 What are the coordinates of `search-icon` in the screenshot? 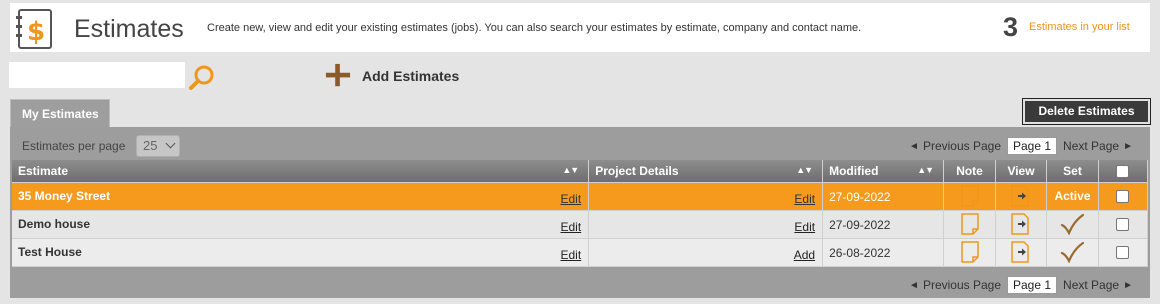 It's located at (202, 77).